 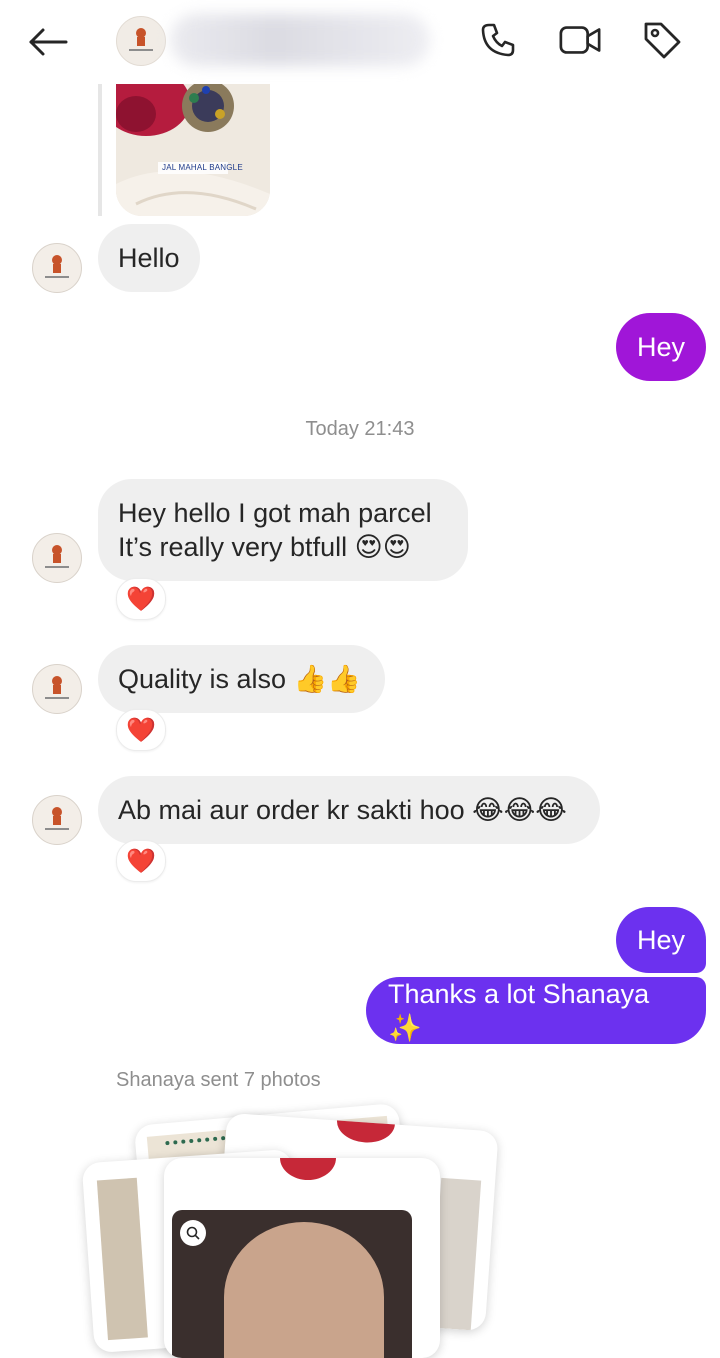 What do you see at coordinates (193, 1233) in the screenshot?
I see `zoom-icon` at bounding box center [193, 1233].